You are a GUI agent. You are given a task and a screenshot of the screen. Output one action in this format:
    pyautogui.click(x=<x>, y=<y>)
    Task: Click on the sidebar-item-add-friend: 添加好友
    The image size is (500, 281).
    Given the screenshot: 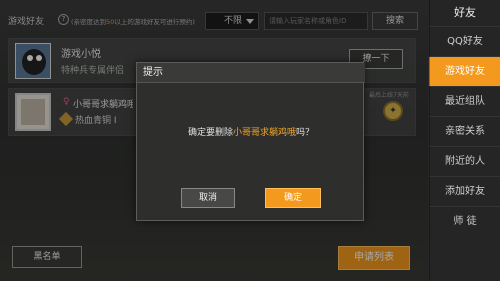 What is the action you would take?
    pyautogui.click(x=464, y=191)
    